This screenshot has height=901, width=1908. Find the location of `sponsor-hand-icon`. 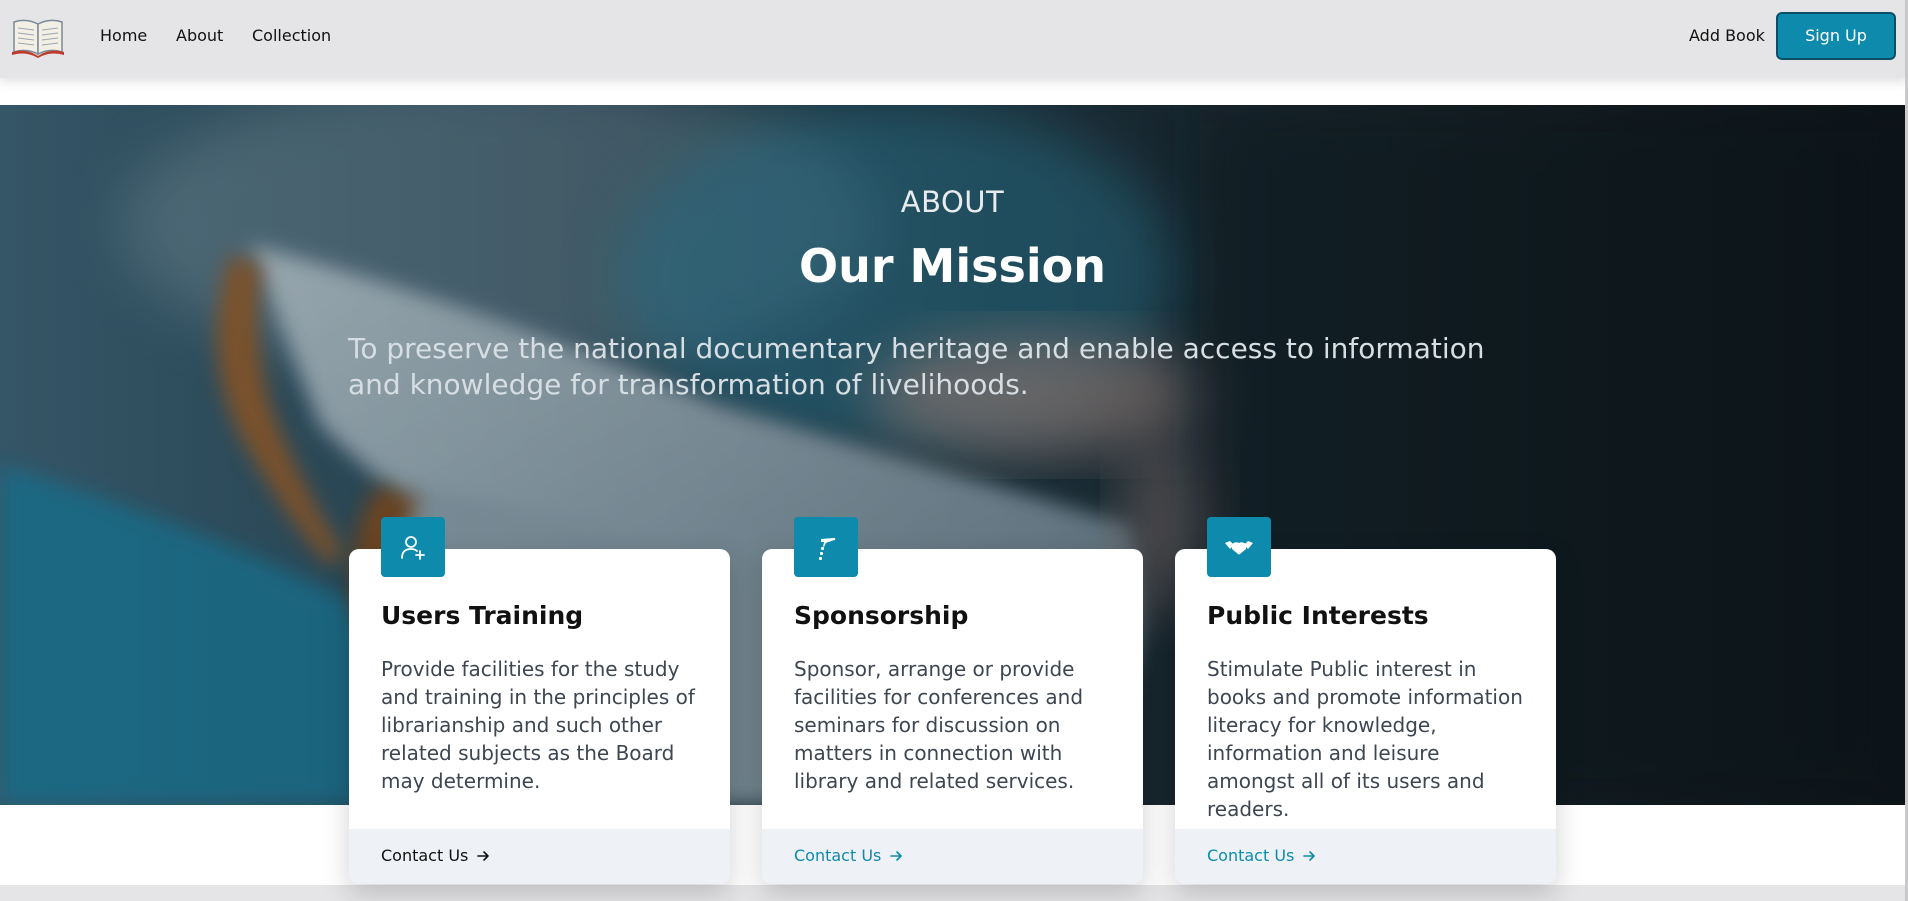

sponsor-hand-icon is located at coordinates (826, 547).